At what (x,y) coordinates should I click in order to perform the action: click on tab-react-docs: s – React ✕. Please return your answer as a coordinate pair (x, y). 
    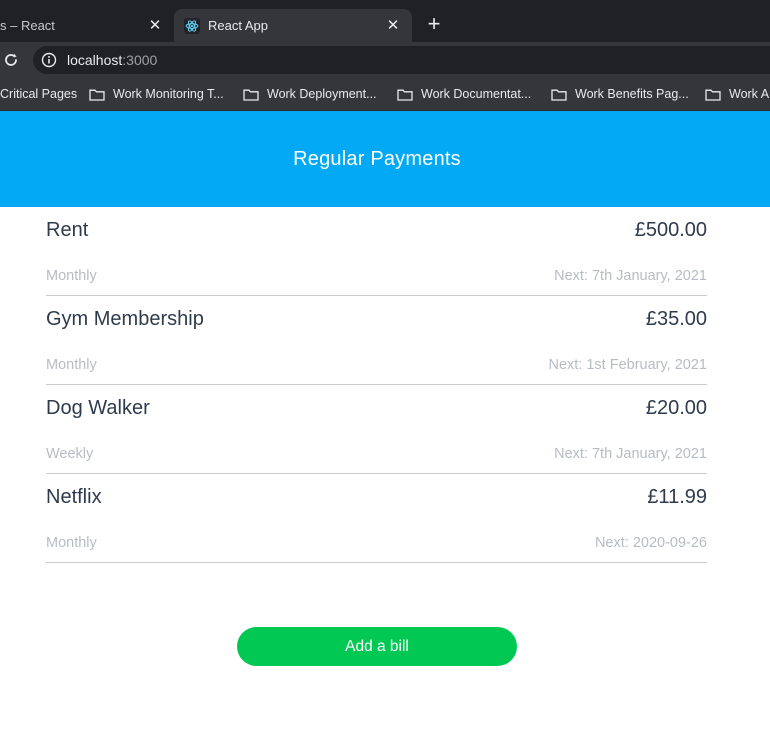
    Looking at the image, I should click on (86, 25).